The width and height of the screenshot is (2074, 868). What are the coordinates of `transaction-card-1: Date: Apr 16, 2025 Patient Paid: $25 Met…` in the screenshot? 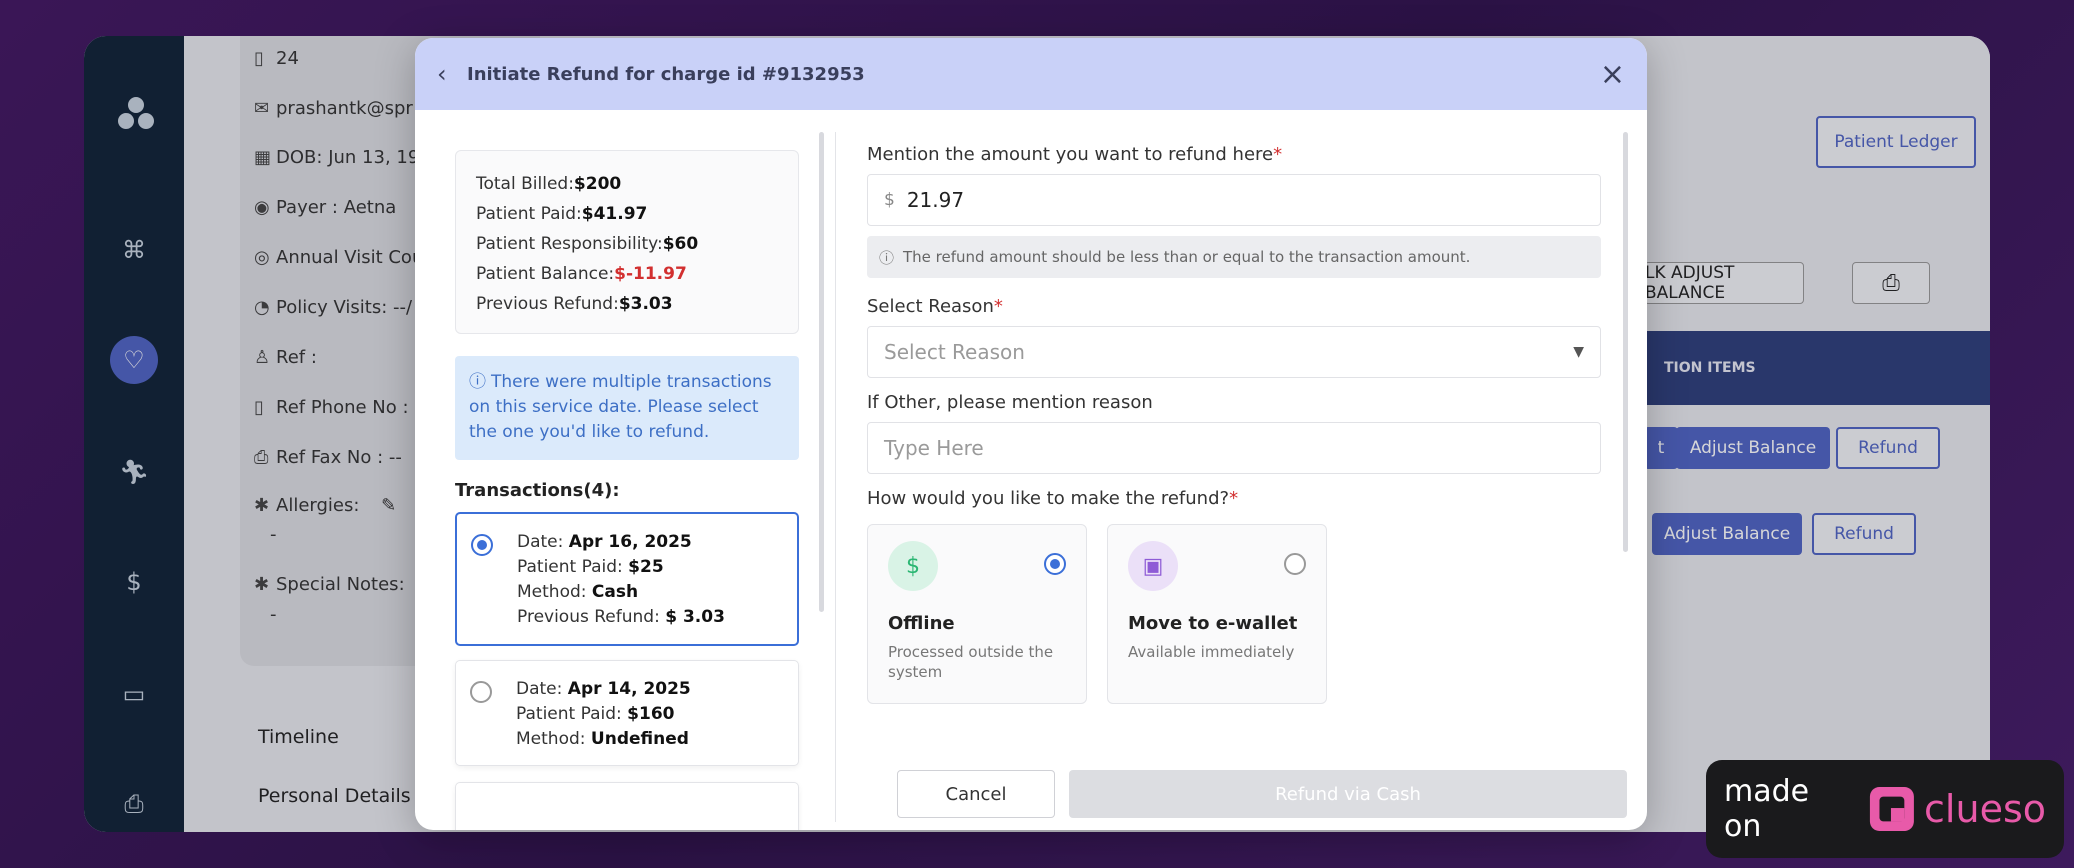 It's located at (627, 579).